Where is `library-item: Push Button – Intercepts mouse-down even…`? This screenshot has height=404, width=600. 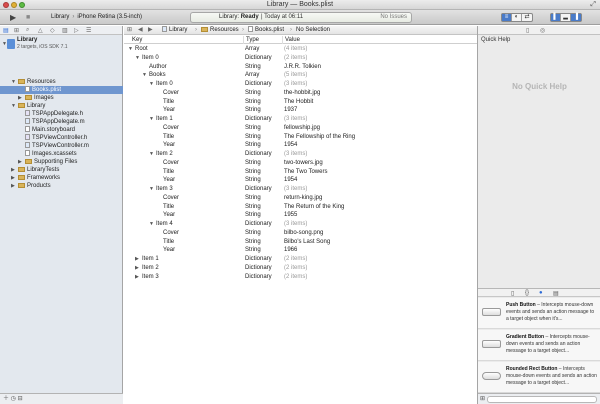
library-item: Push Button – Intercepts mouse-down even… is located at coordinates (539, 313).